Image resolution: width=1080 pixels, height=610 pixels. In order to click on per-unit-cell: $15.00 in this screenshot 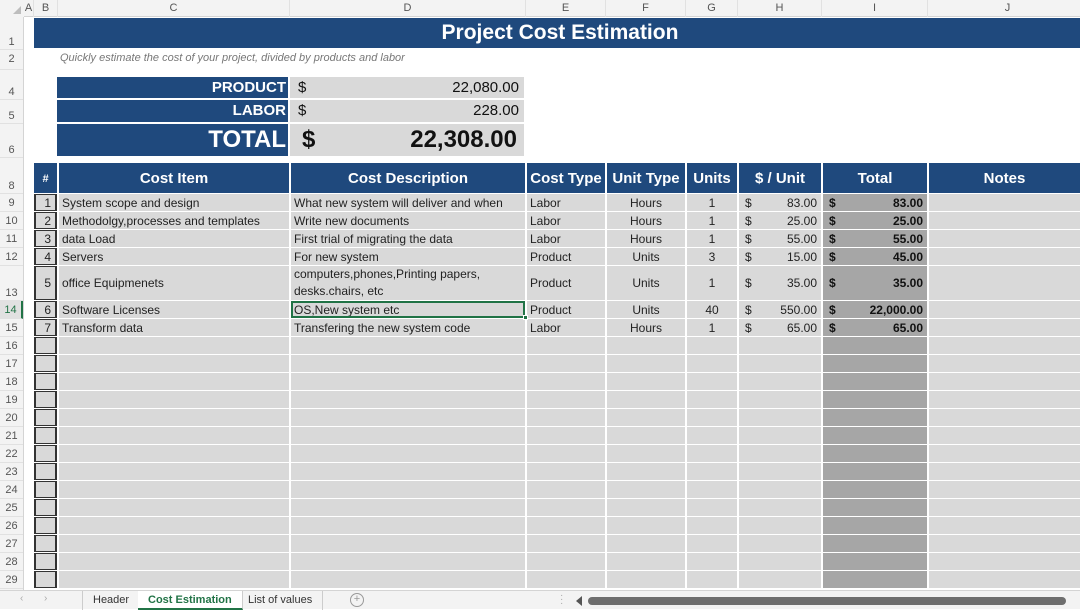, I will do `click(780, 256)`.